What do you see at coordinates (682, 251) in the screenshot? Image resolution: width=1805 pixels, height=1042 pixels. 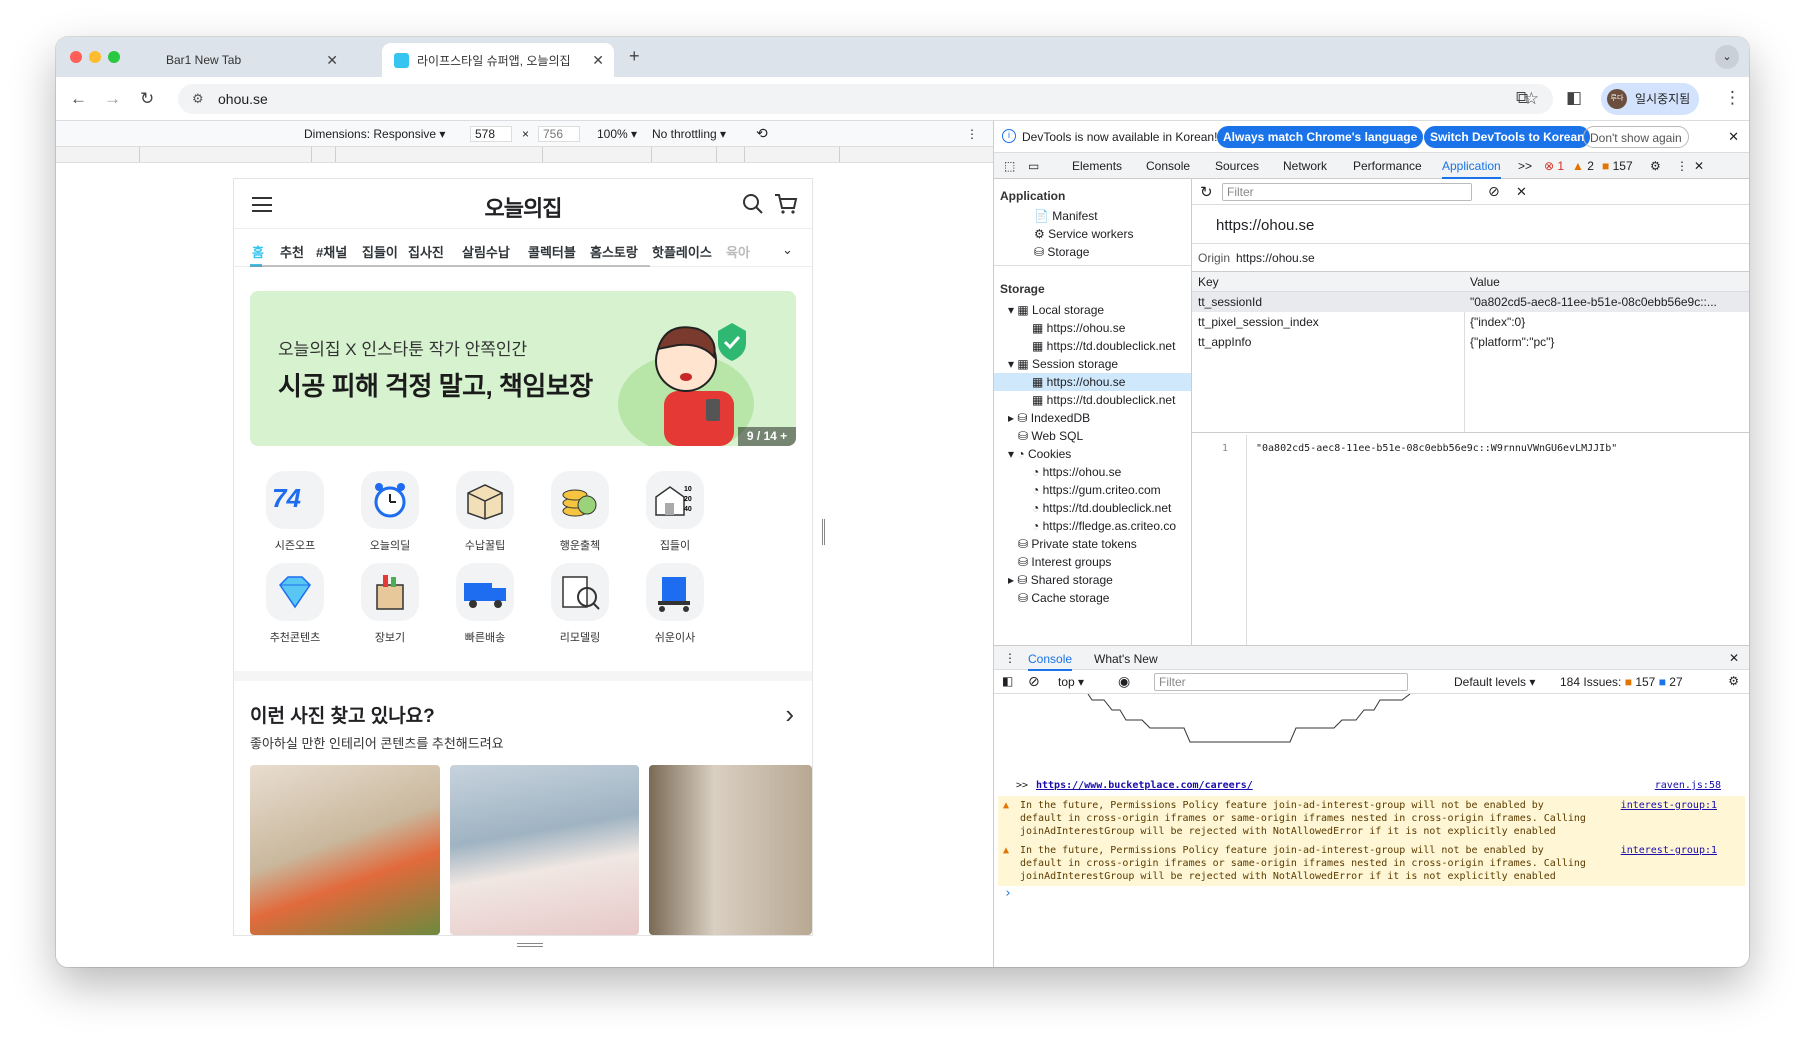 I see `category-tab: 핫플레이스` at bounding box center [682, 251].